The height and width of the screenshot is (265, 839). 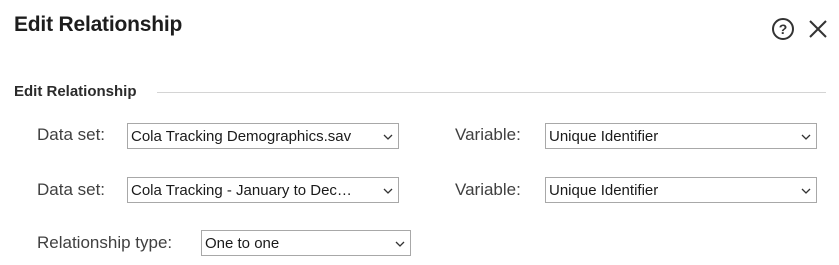 What do you see at coordinates (71, 134) in the screenshot?
I see `dataset-label-1: Data set:` at bounding box center [71, 134].